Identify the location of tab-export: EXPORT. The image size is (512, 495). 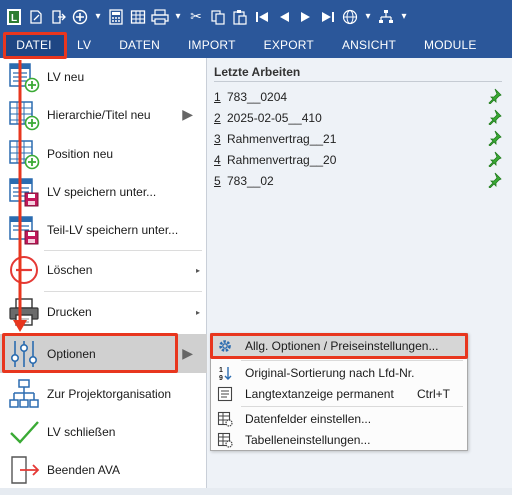
(289, 45).